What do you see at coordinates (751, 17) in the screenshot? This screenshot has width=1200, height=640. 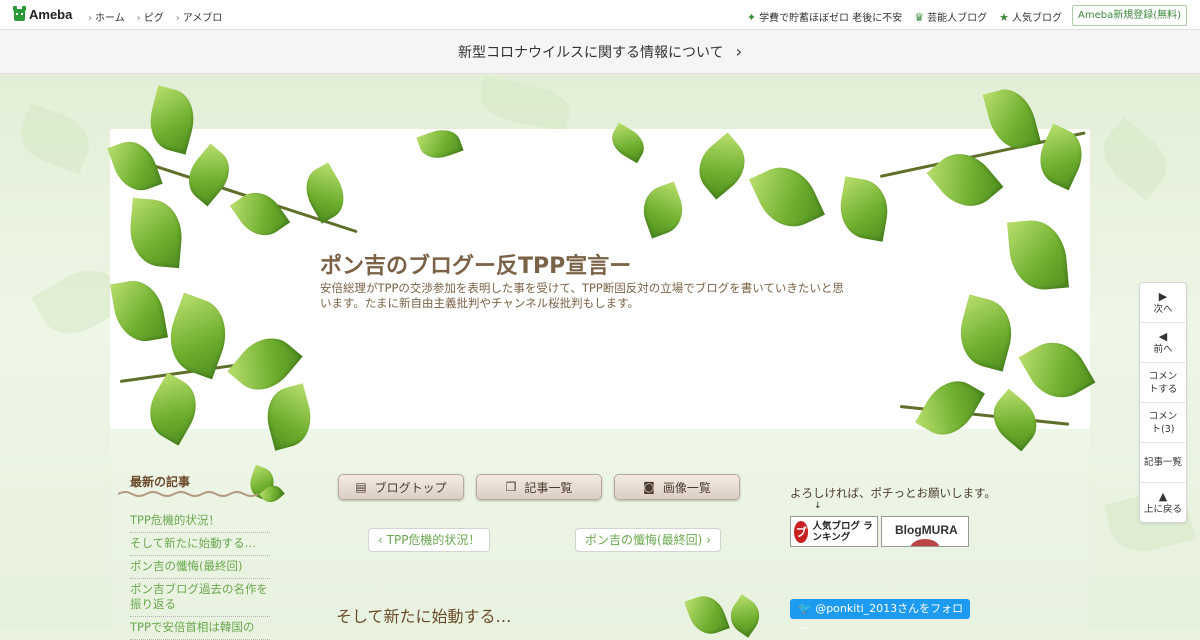 I see `sparkle-icon: ✦` at bounding box center [751, 17].